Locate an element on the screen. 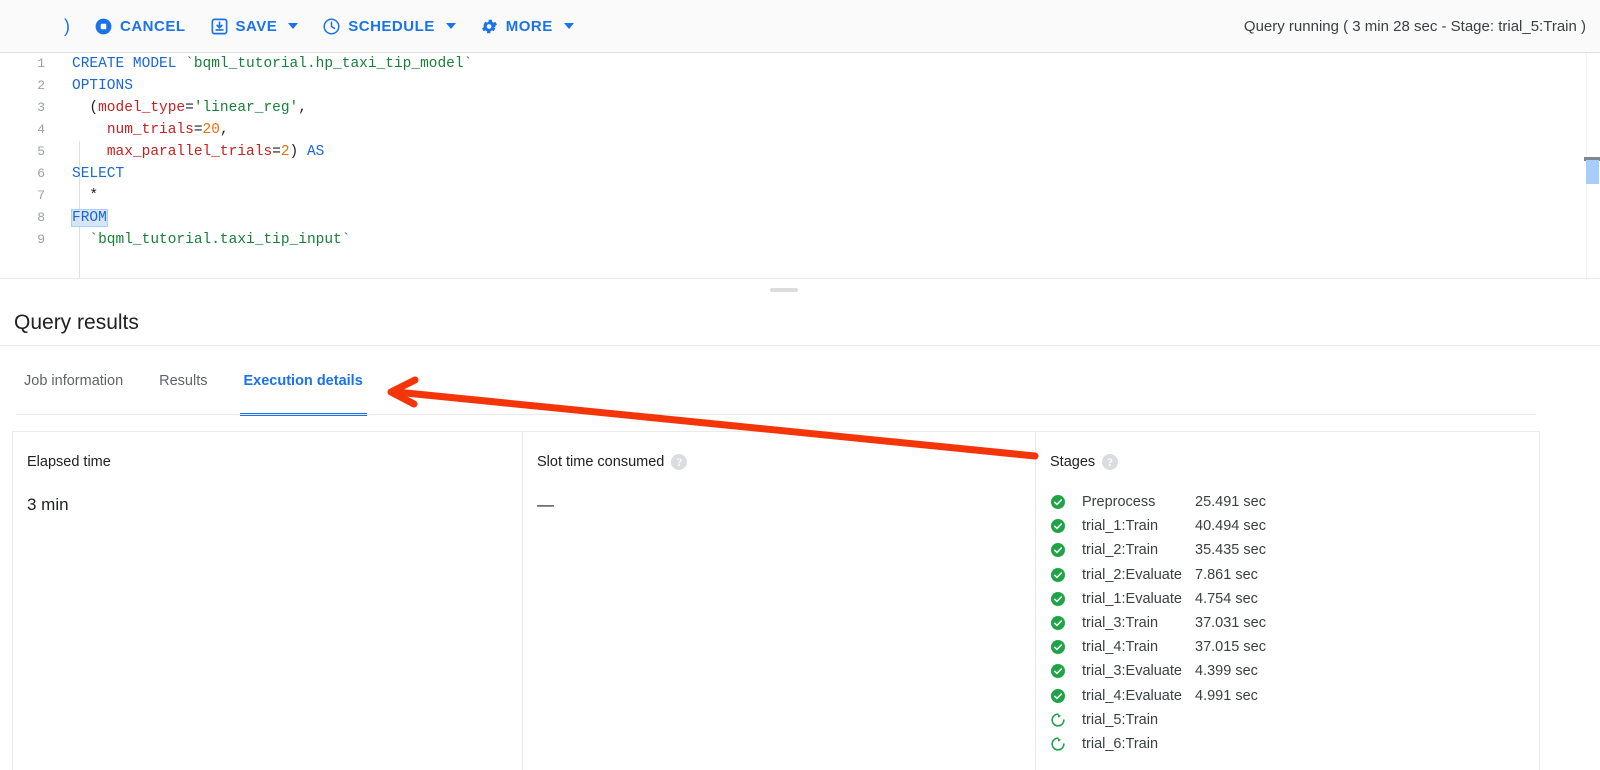 Image resolution: width=1600 pixels, height=770 pixels. line-number: 6 is located at coordinates (41, 173).